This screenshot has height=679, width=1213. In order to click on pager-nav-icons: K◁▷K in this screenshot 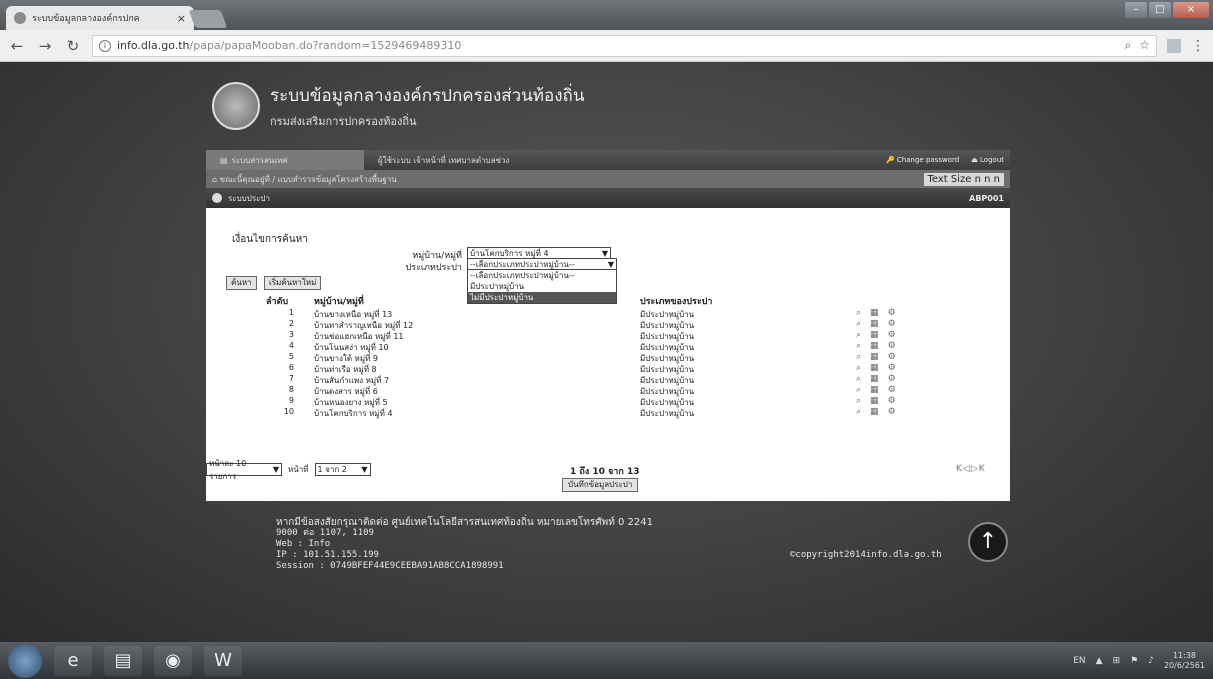, I will do `click(971, 469)`.